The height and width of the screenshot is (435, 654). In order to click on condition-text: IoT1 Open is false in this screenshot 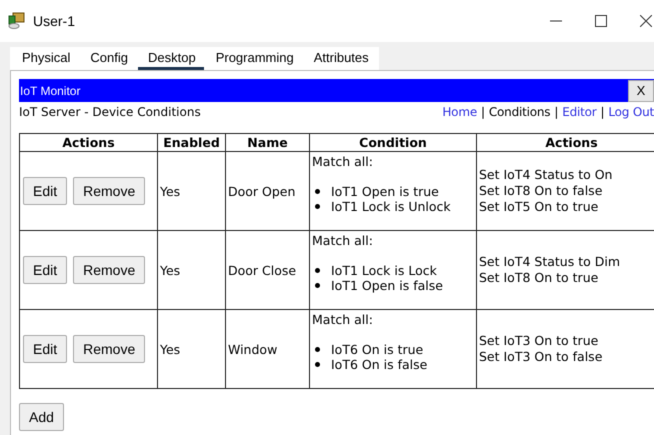, I will do `click(387, 285)`.